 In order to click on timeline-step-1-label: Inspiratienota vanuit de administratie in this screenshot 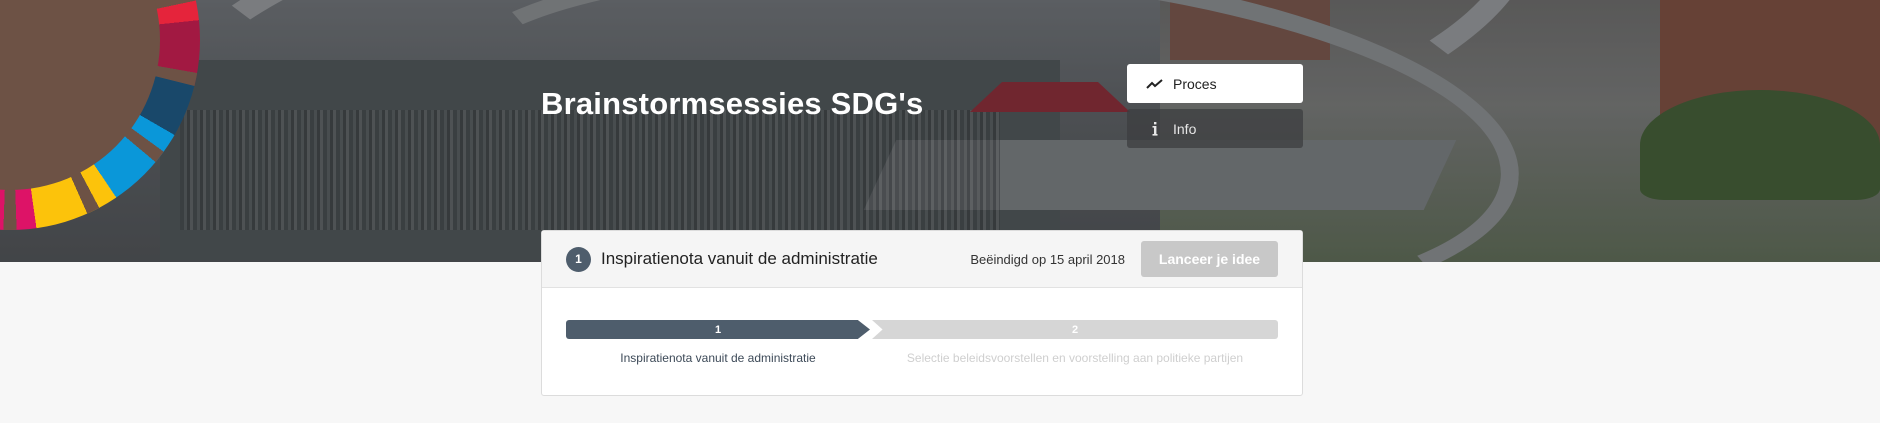, I will do `click(718, 358)`.